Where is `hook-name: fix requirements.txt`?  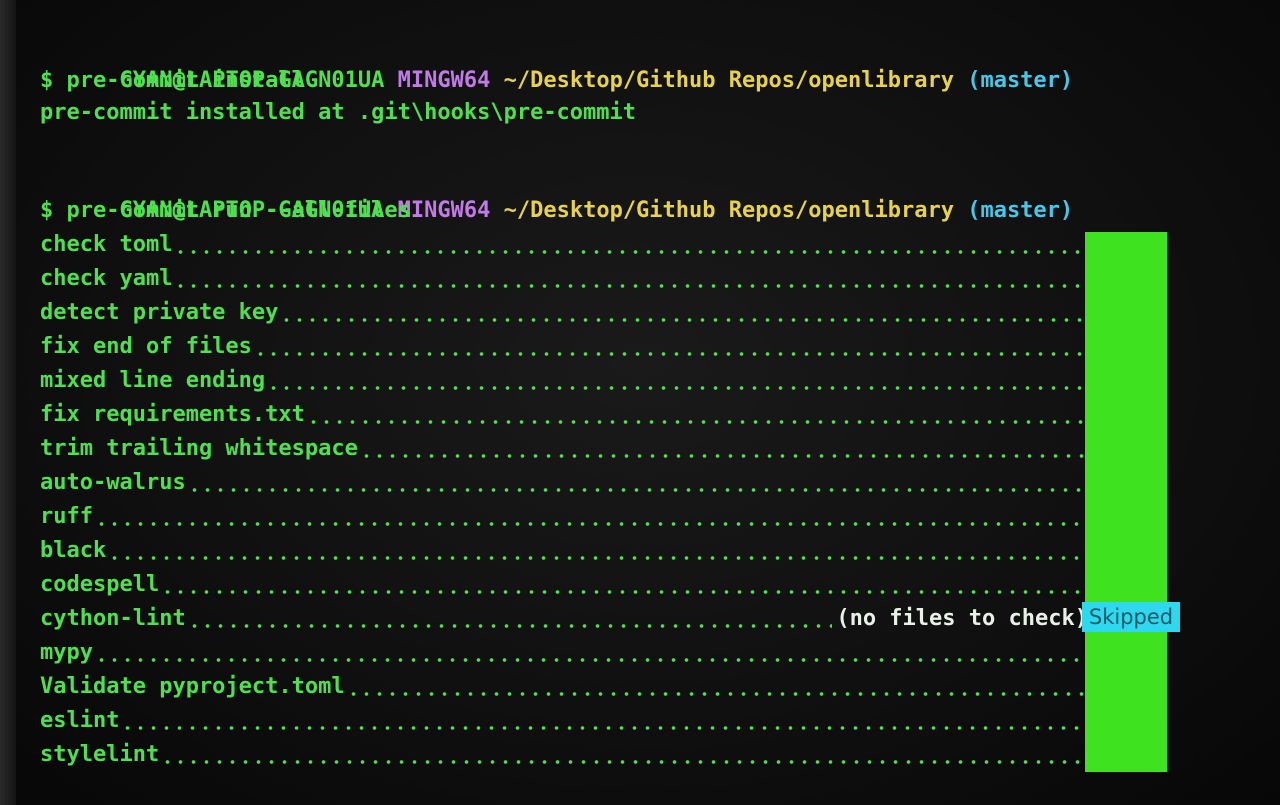
hook-name: fix requirements.txt is located at coordinates (172, 414).